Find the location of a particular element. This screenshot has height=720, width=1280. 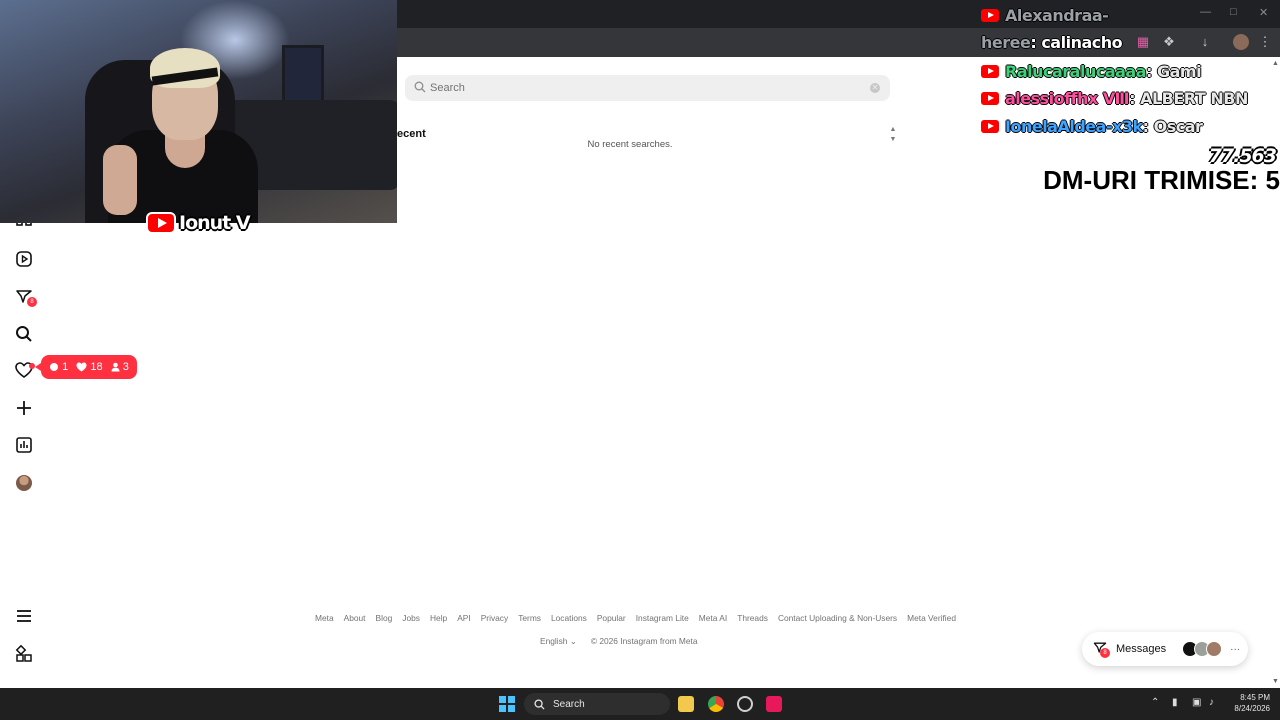

language-label: English is located at coordinates (554, 641).